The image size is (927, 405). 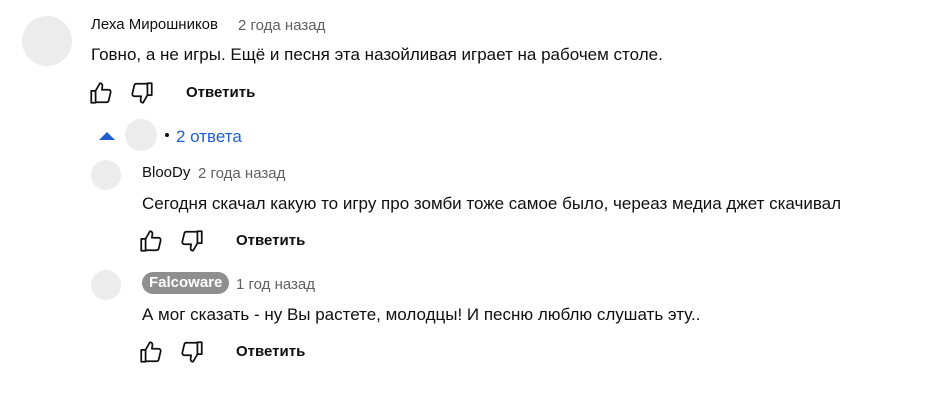 I want to click on replies-toggle: 2 ответа, so click(x=175, y=136).